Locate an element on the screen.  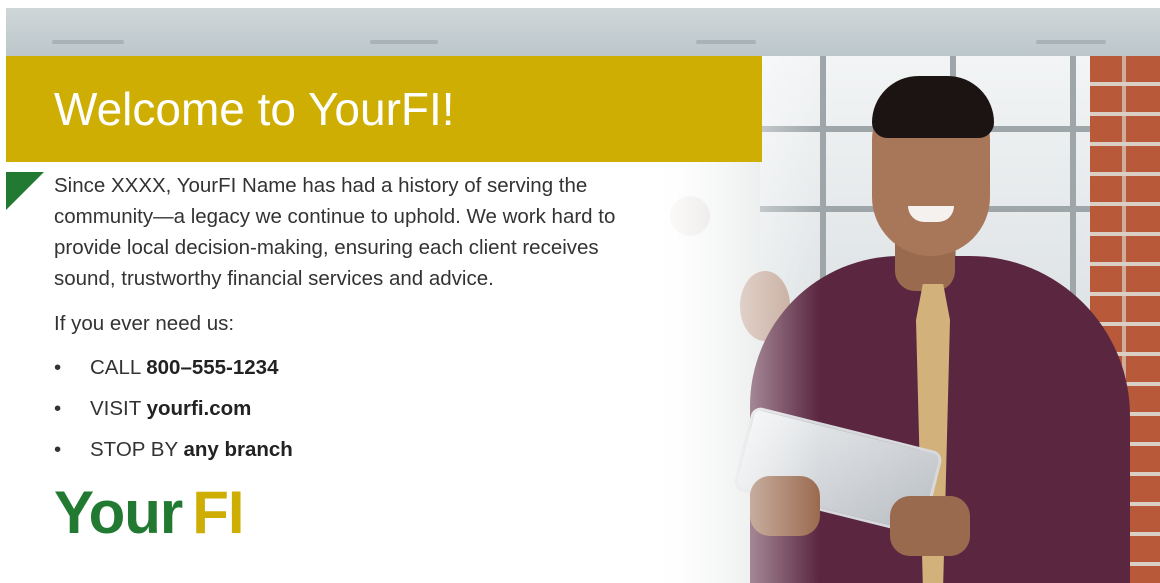
website-link: yourfi.com is located at coordinates (199, 408).